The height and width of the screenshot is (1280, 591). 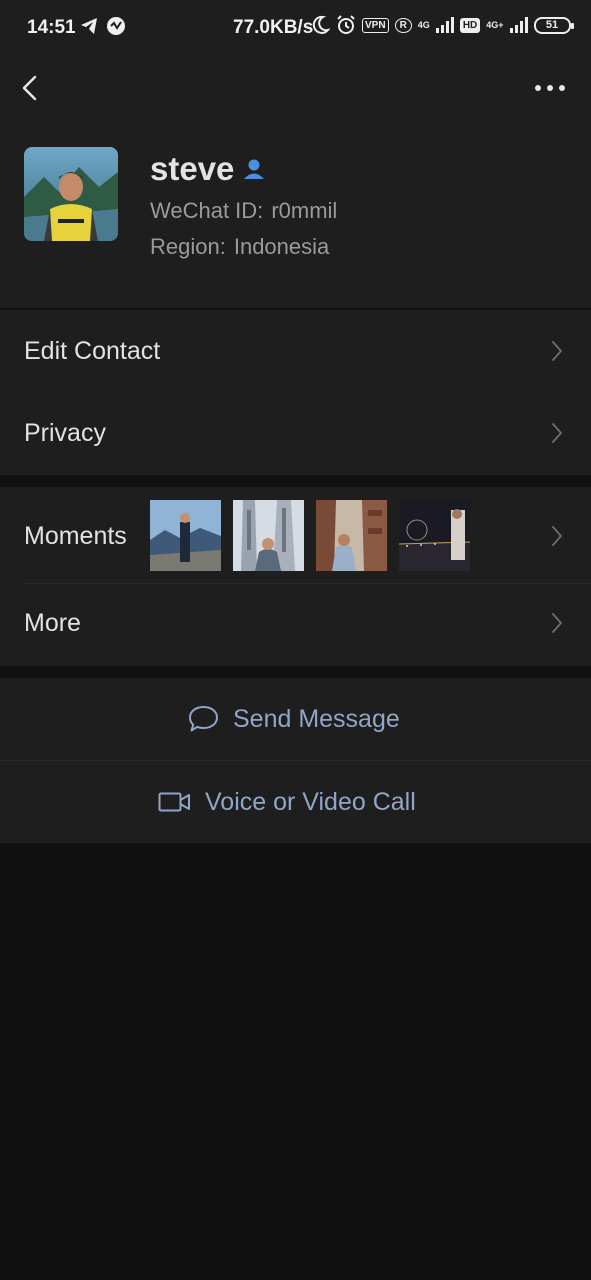 I want to click on region-value: Indonesia, so click(x=281, y=246).